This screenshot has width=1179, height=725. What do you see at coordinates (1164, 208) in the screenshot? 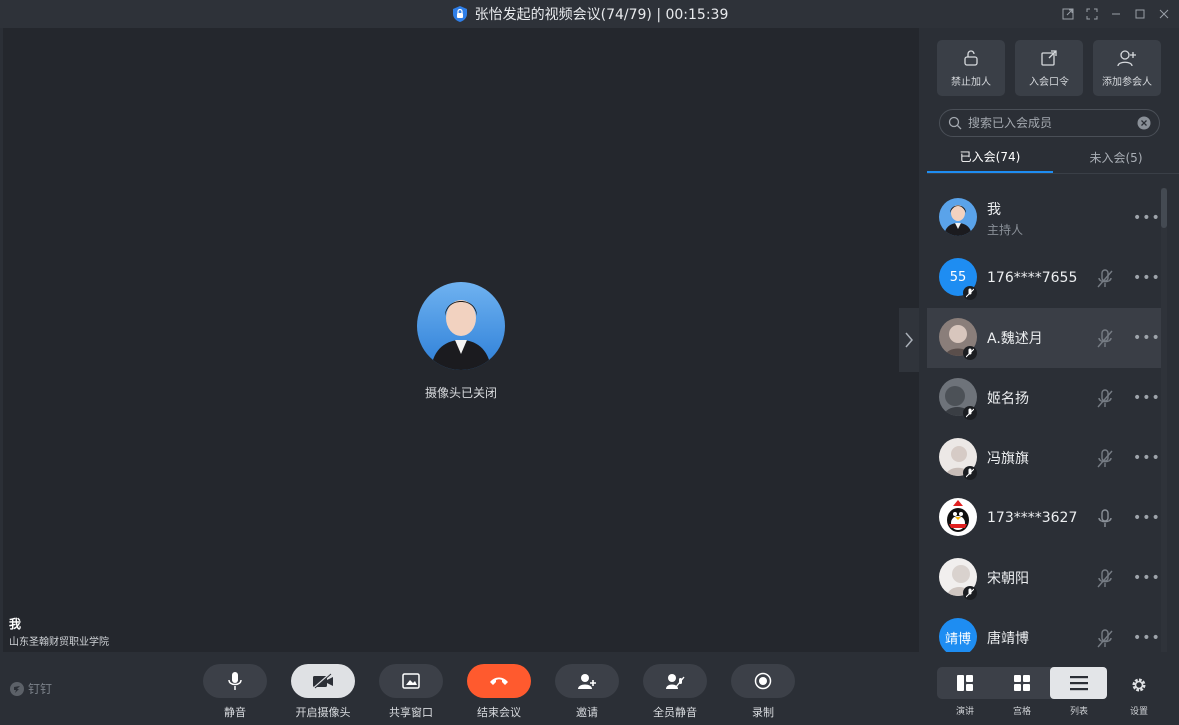
I see `scrollbar-thumb` at bounding box center [1164, 208].